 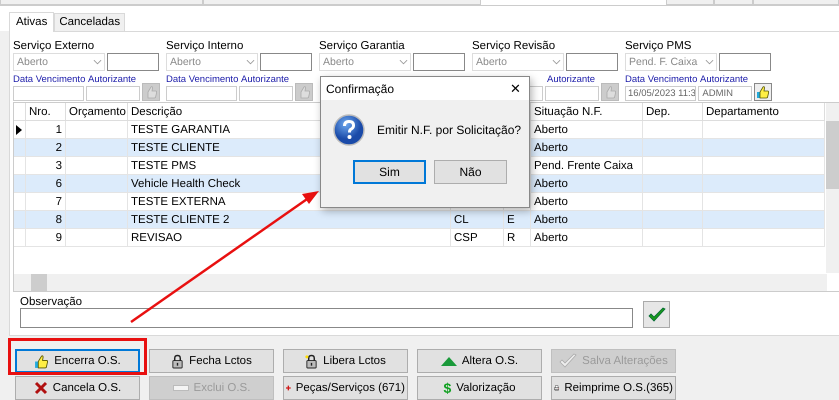 I want to click on filter-label: Serviço PMS, so click(x=658, y=46).